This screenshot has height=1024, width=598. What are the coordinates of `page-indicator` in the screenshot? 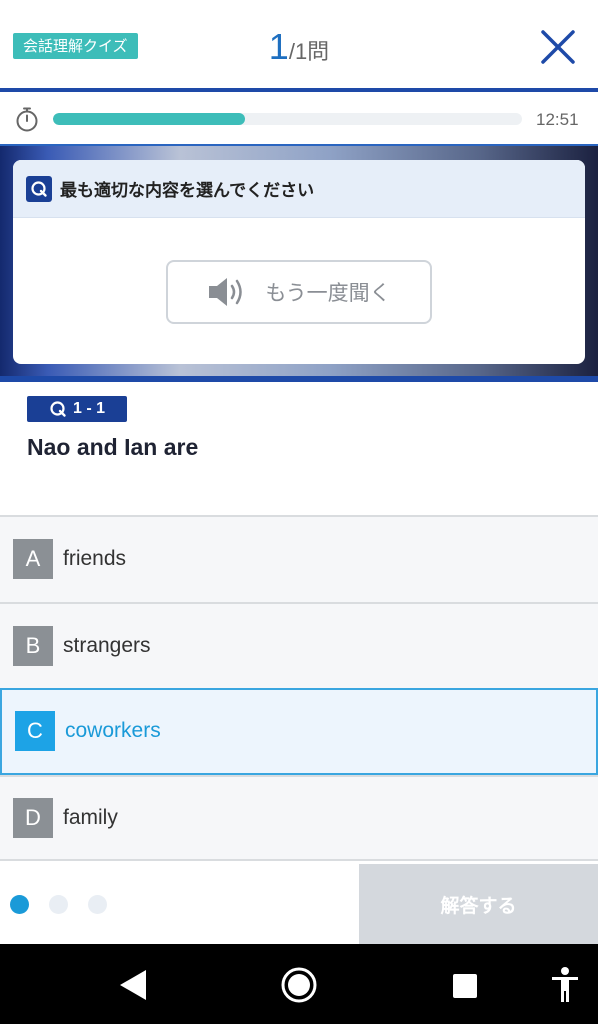 It's located at (68, 904).